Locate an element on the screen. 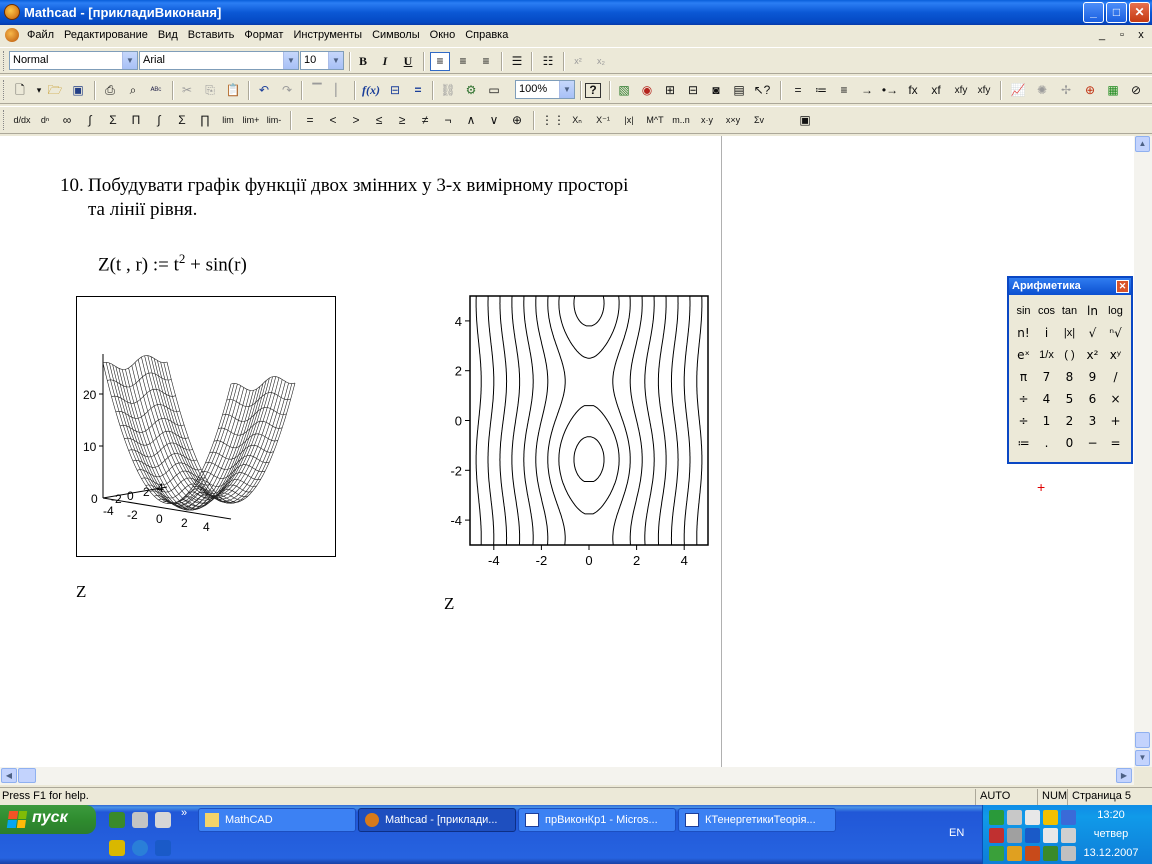 The width and height of the screenshot is (1152, 864). graph-polar-icon: ✺ is located at coordinates (1042, 90).